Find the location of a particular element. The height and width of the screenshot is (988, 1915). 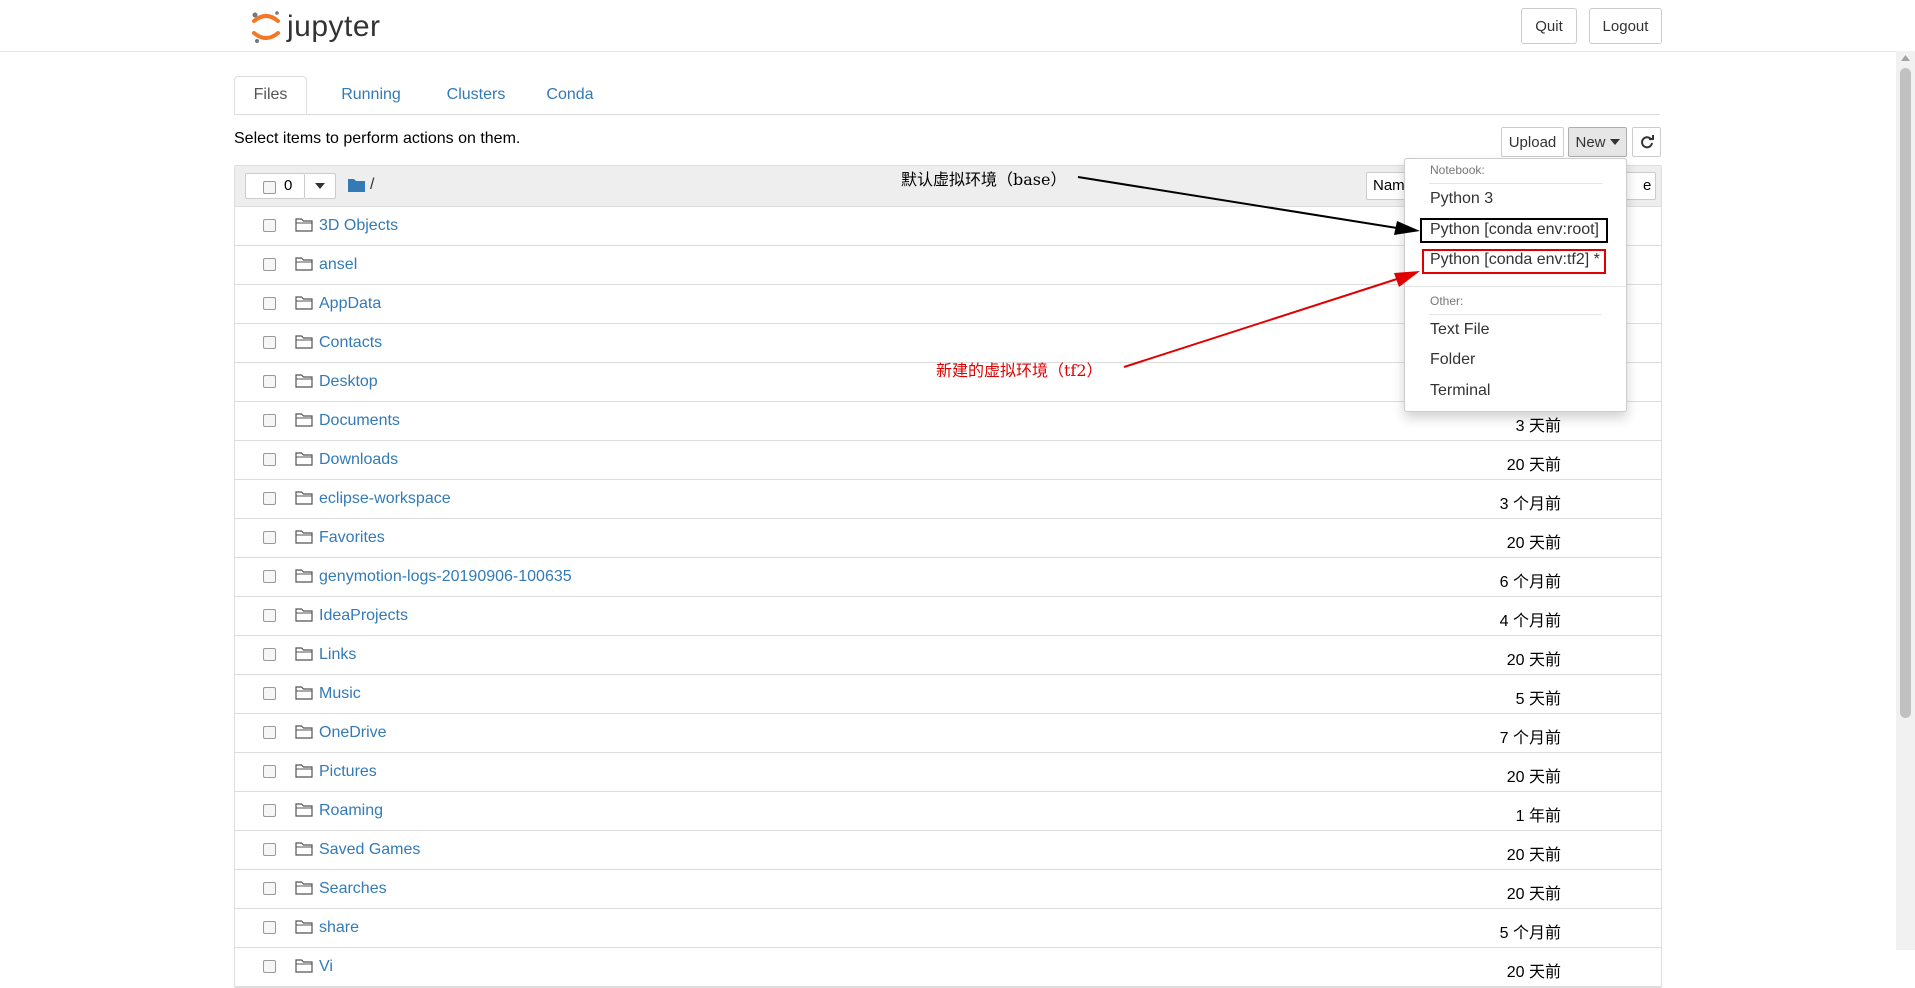

page-scrollbar is located at coordinates (1905, 500).